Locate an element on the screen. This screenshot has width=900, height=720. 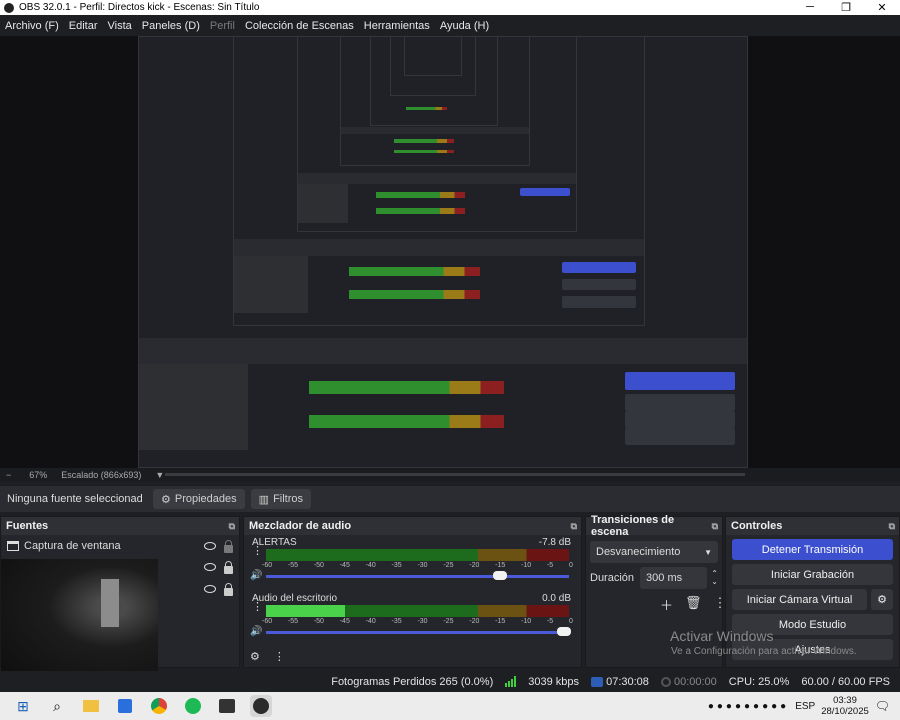
fps: 60.00 / 60.00 FPS is located at coordinates (845, 681).